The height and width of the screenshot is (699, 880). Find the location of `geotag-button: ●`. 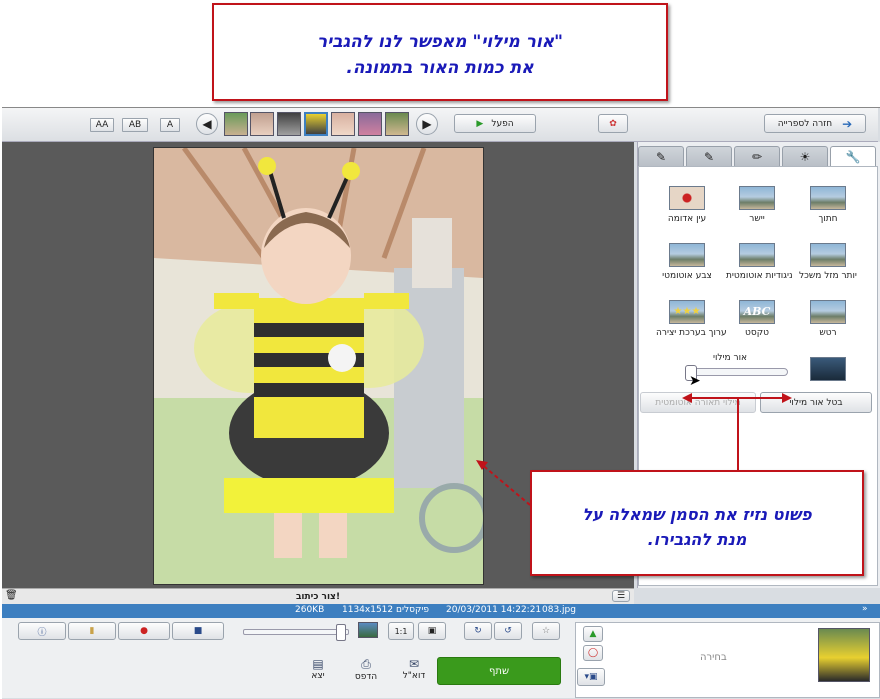

geotag-button: ● is located at coordinates (144, 631).